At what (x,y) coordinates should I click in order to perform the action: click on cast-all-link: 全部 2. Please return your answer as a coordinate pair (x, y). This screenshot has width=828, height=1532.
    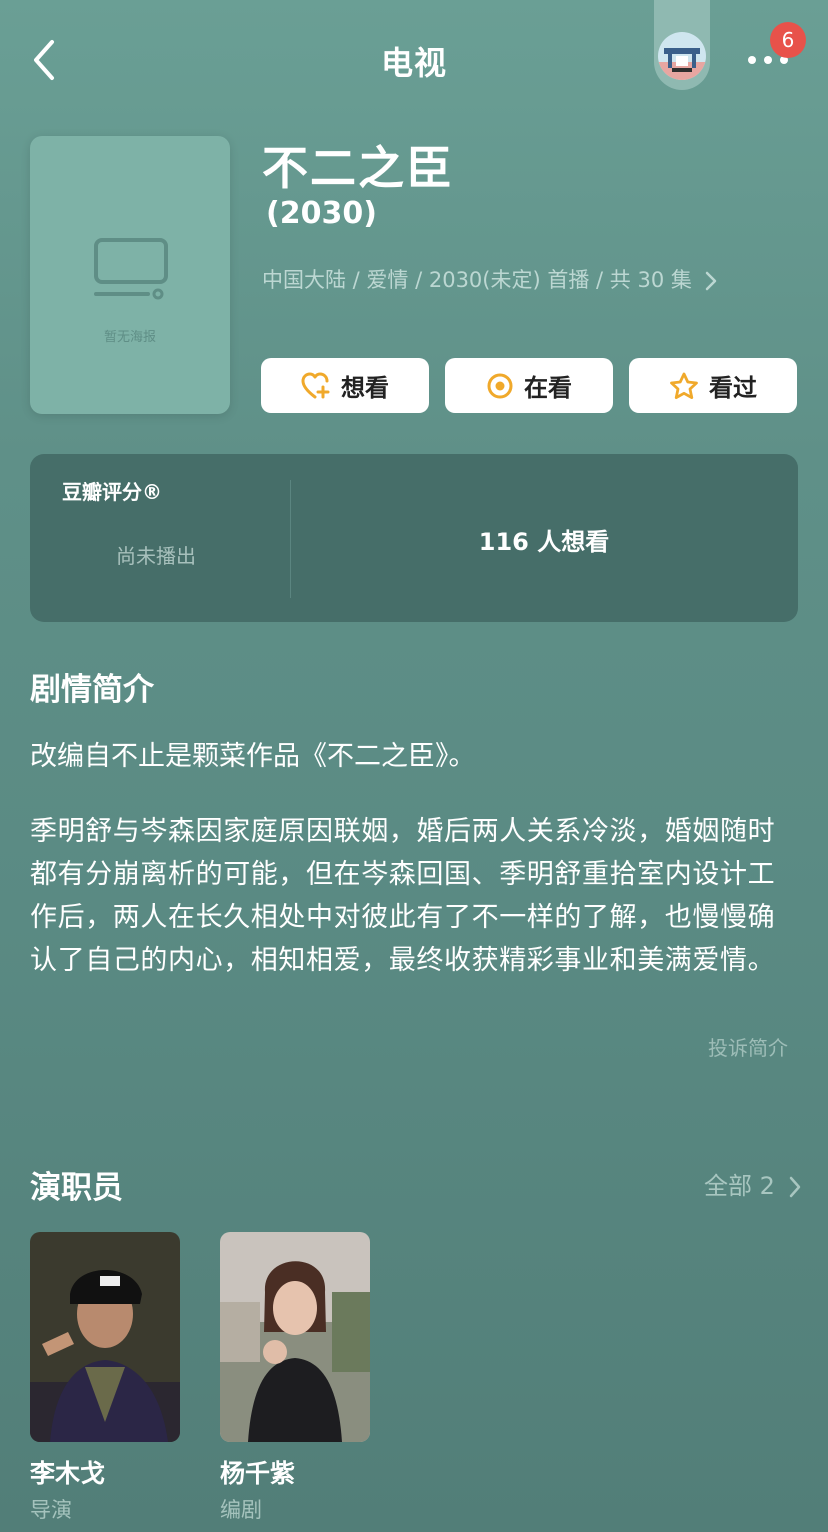
    Looking at the image, I should click on (752, 1183).